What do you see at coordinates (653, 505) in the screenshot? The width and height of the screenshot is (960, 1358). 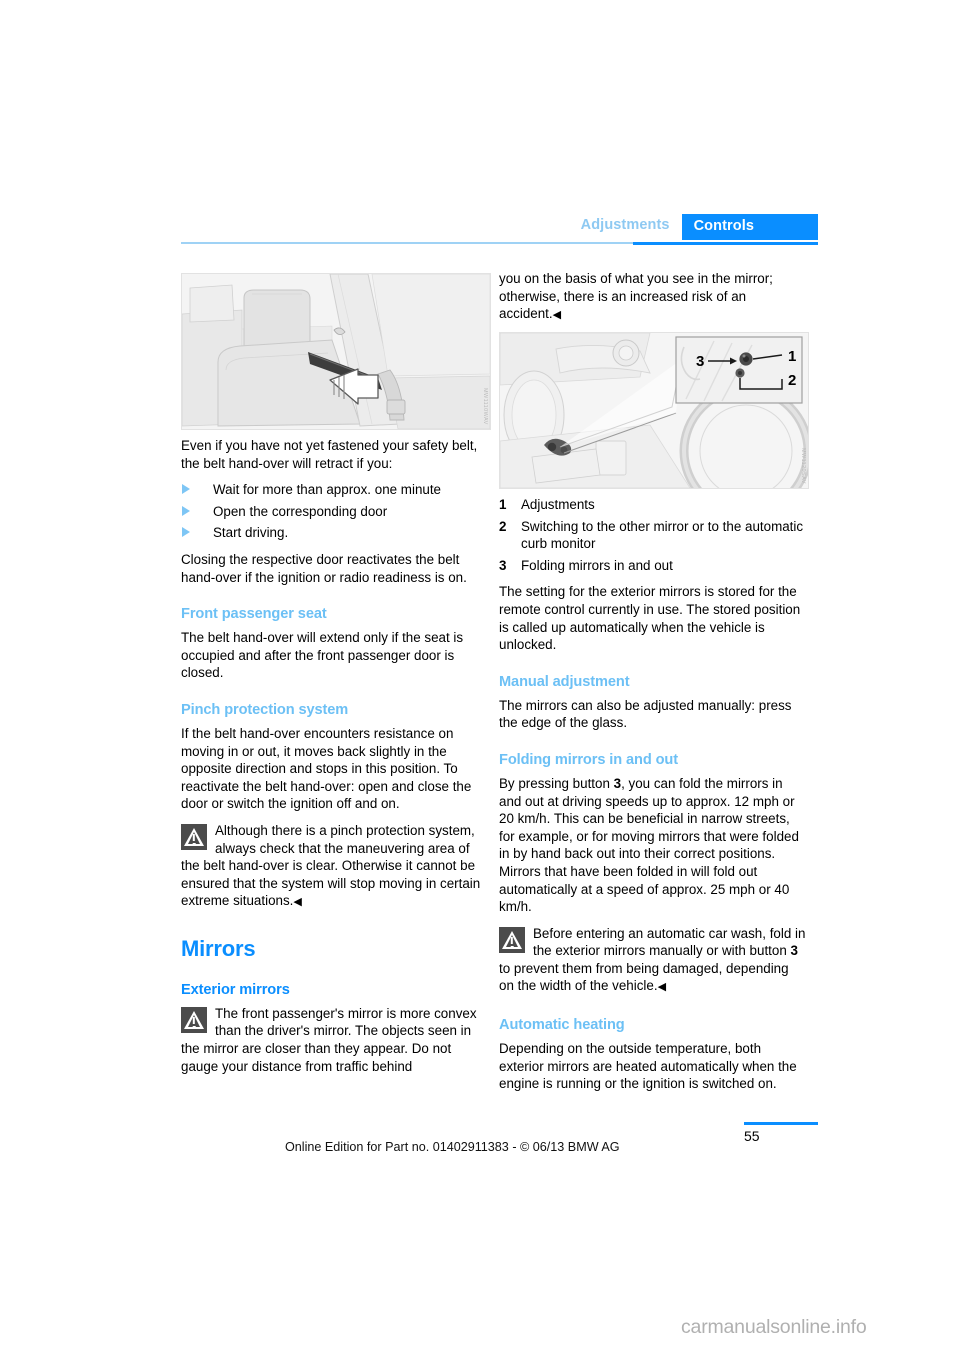 I see `legend-item: 1 Adjustments` at bounding box center [653, 505].